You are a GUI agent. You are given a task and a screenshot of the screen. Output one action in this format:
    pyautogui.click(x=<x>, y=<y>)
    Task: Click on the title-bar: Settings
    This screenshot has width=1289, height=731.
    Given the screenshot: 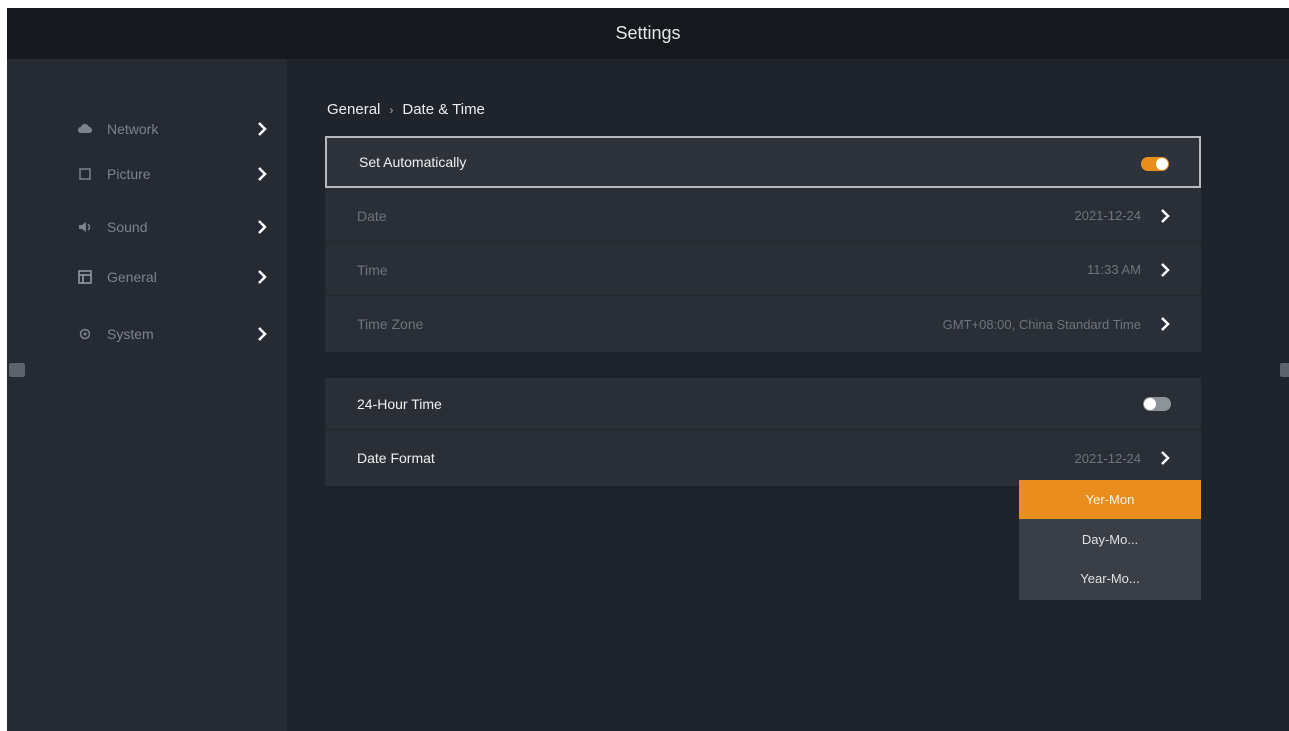 What is the action you would take?
    pyautogui.click(x=648, y=33)
    